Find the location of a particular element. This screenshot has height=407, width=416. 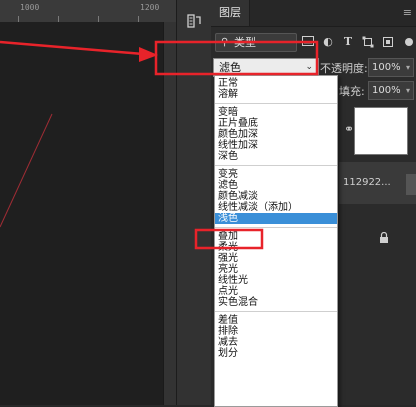

history-panel-icon is located at coordinates (194, 21).